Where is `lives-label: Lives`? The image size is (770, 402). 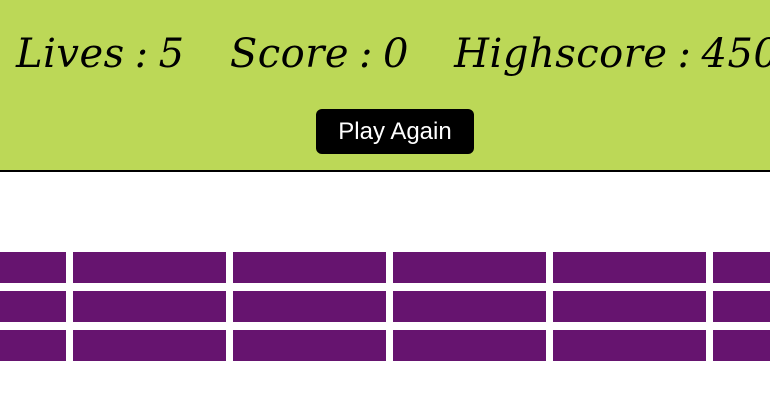
lives-label: Lives is located at coordinates (70, 54).